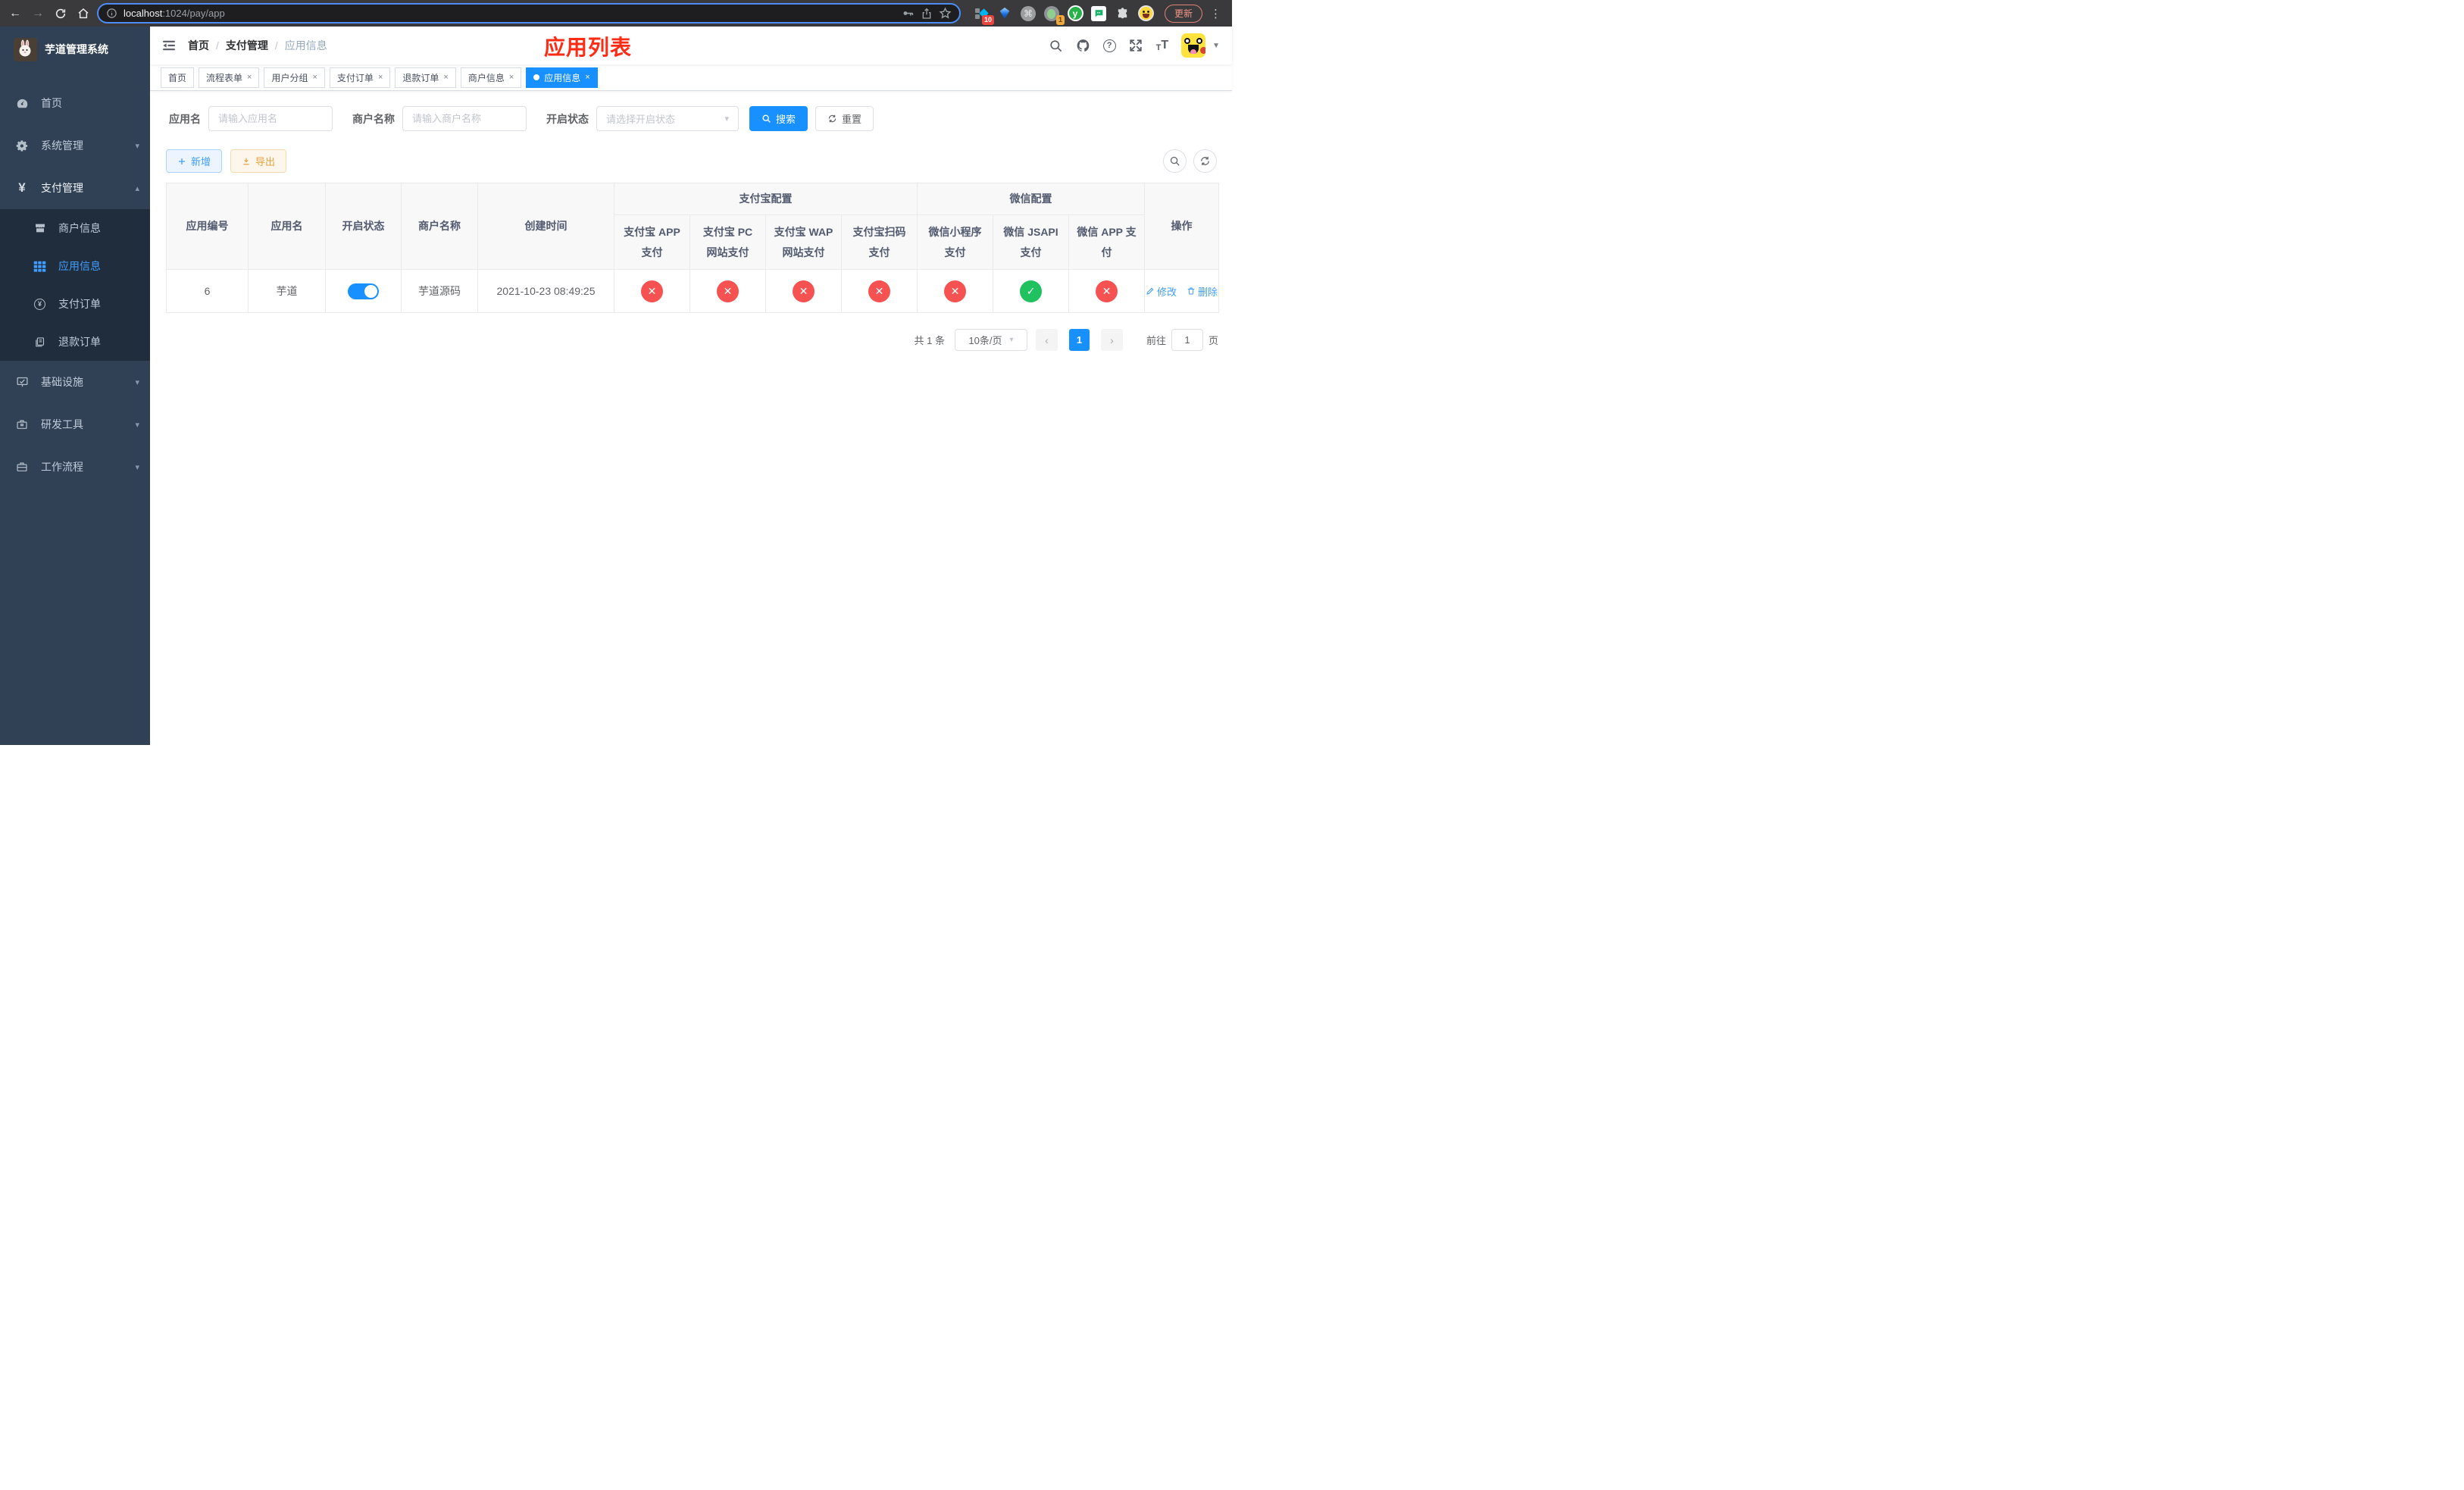 The height and width of the screenshot is (1490, 2464). I want to click on search-button: 搜索, so click(778, 118).